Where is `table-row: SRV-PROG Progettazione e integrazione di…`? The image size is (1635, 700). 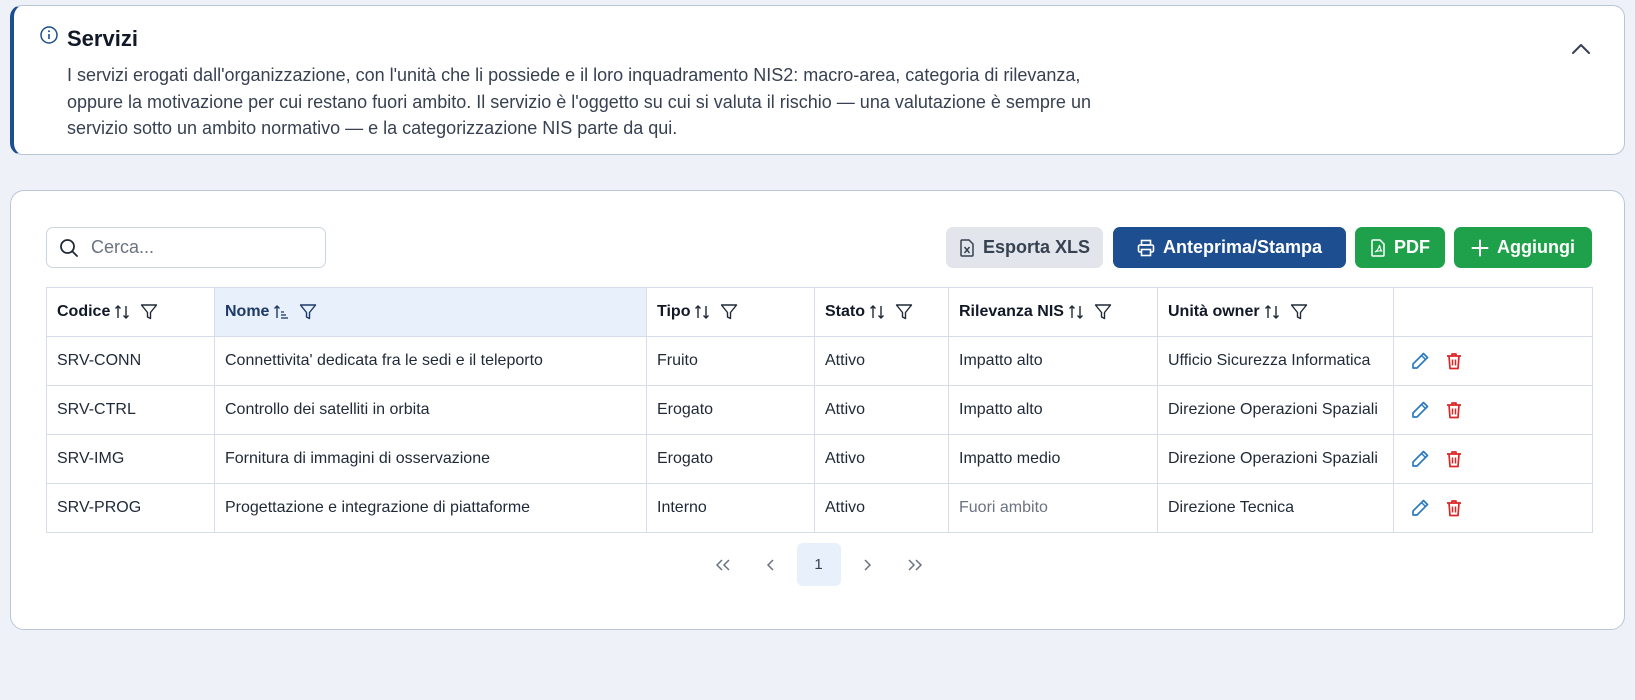 table-row: SRV-PROG Progettazione e integrazione di… is located at coordinates (819, 508).